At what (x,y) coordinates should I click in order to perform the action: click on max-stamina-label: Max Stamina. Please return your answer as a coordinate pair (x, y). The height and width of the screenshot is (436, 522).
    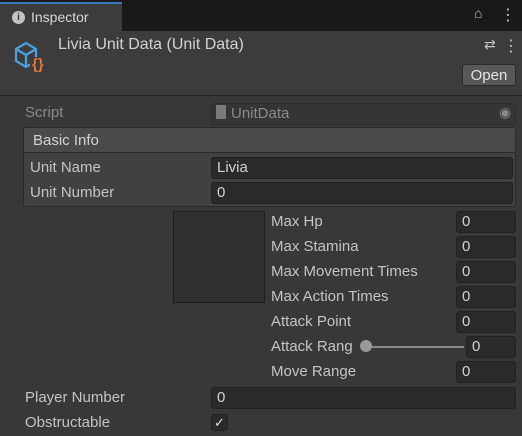
    Looking at the image, I should click on (315, 246).